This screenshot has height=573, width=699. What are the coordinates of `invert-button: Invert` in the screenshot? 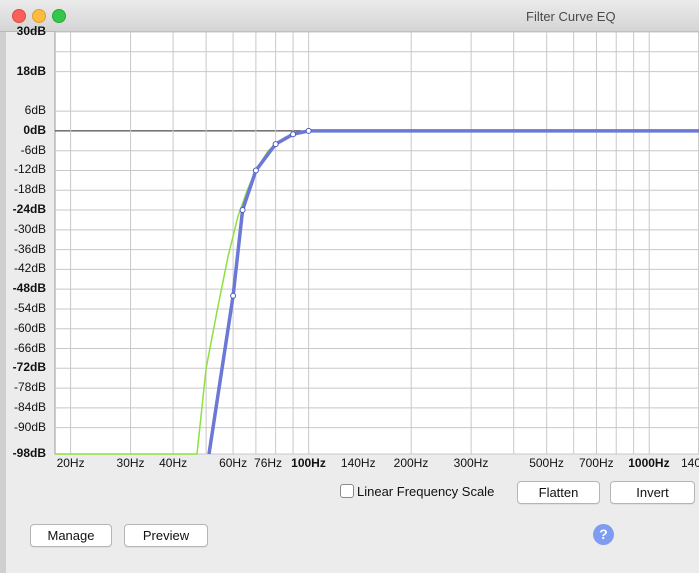 It's located at (652, 492).